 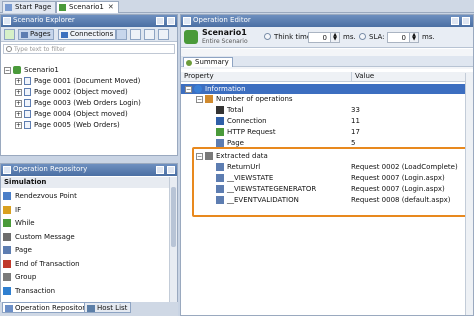 I want to click on column-value: Value, so click(x=362, y=76).